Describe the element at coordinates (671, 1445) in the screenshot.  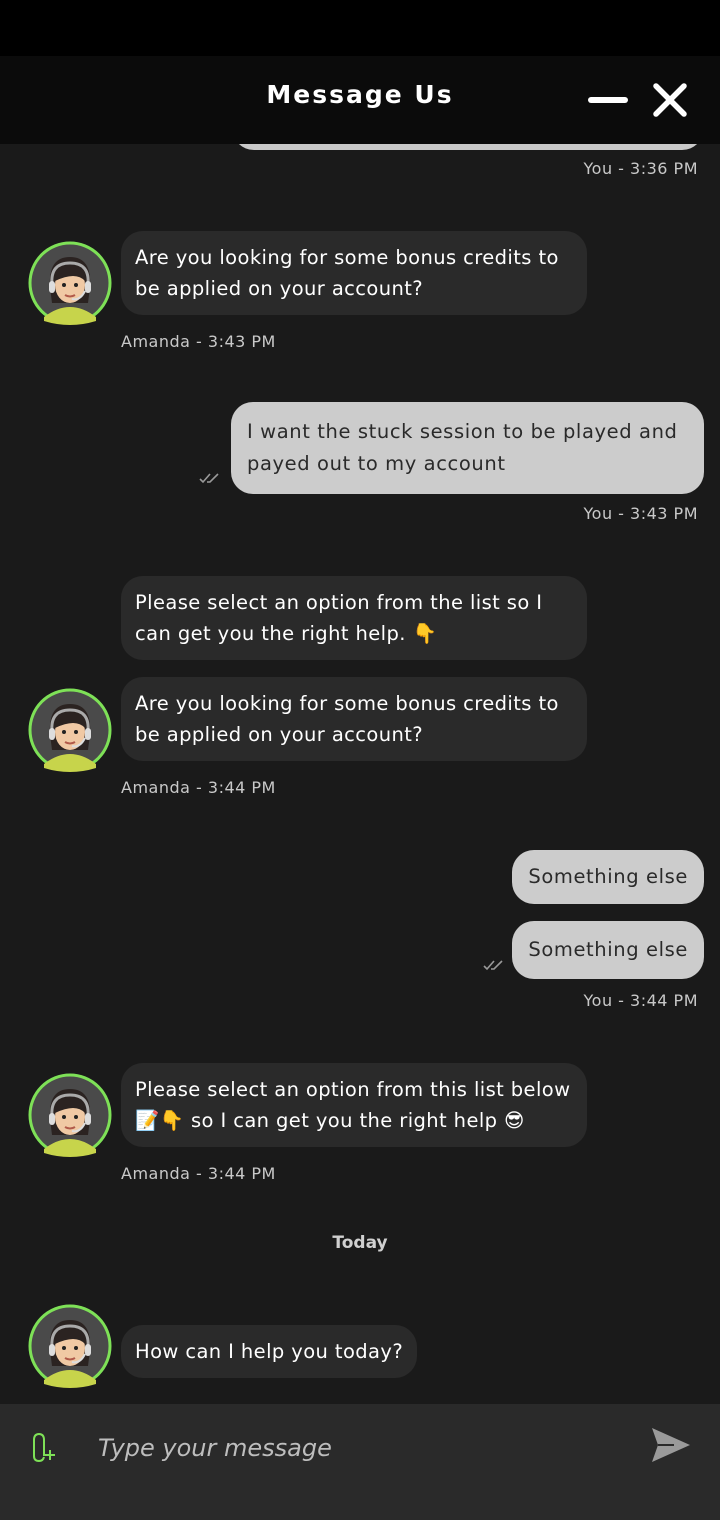
I see `send-icon` at that location.